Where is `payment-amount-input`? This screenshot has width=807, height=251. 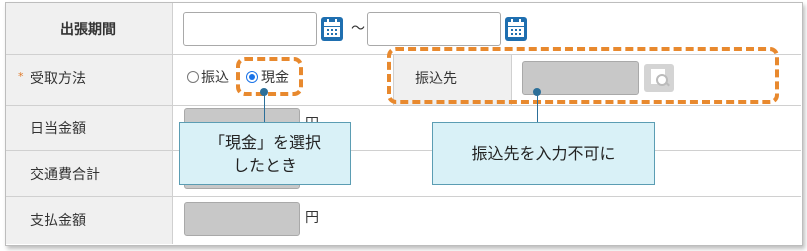
payment-amount-input is located at coordinates (242, 219).